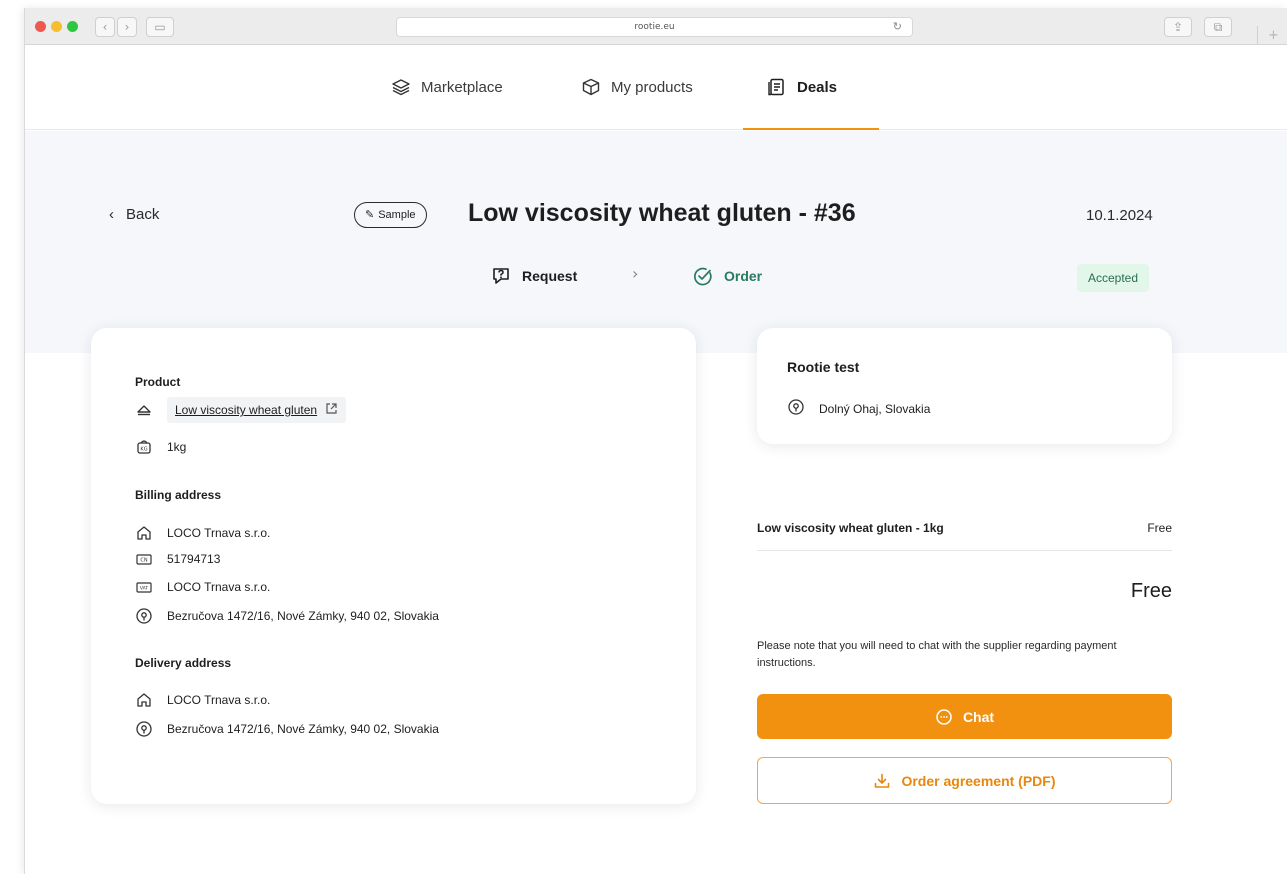 The height and width of the screenshot is (874, 1287). I want to click on svg-text: VAT, so click(144, 589).